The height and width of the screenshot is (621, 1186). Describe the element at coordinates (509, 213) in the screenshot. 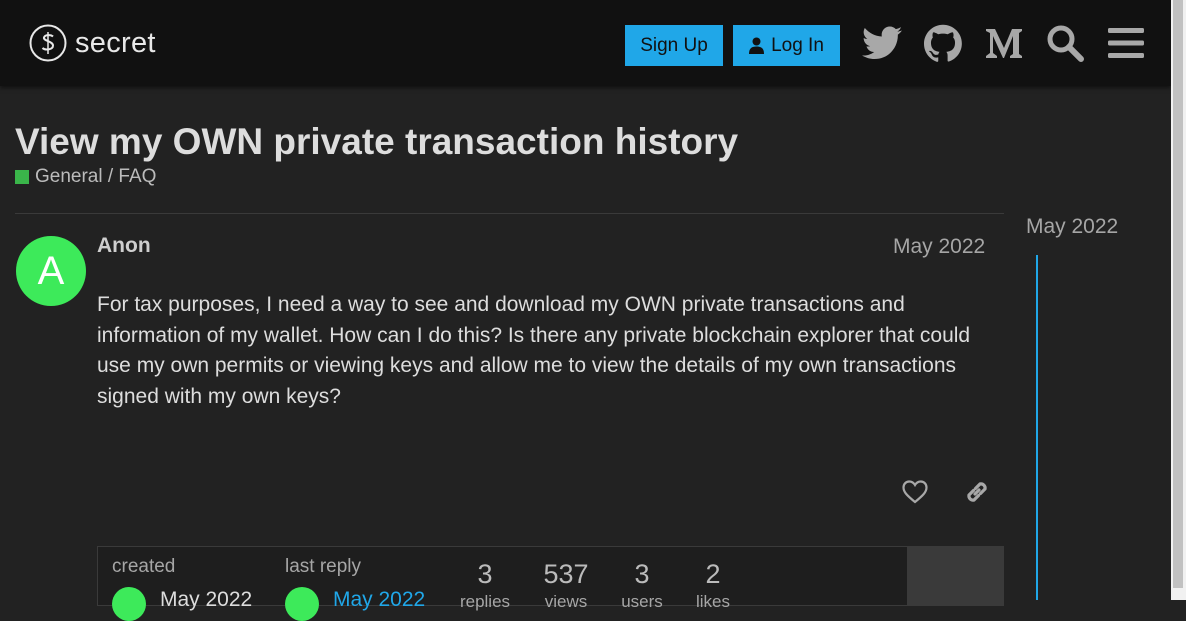

I see `divider` at that location.